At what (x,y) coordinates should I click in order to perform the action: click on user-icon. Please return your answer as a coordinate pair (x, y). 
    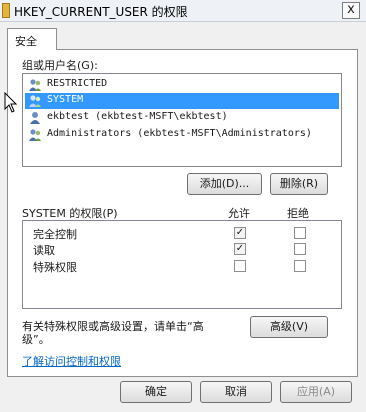
    Looking at the image, I should click on (35, 118).